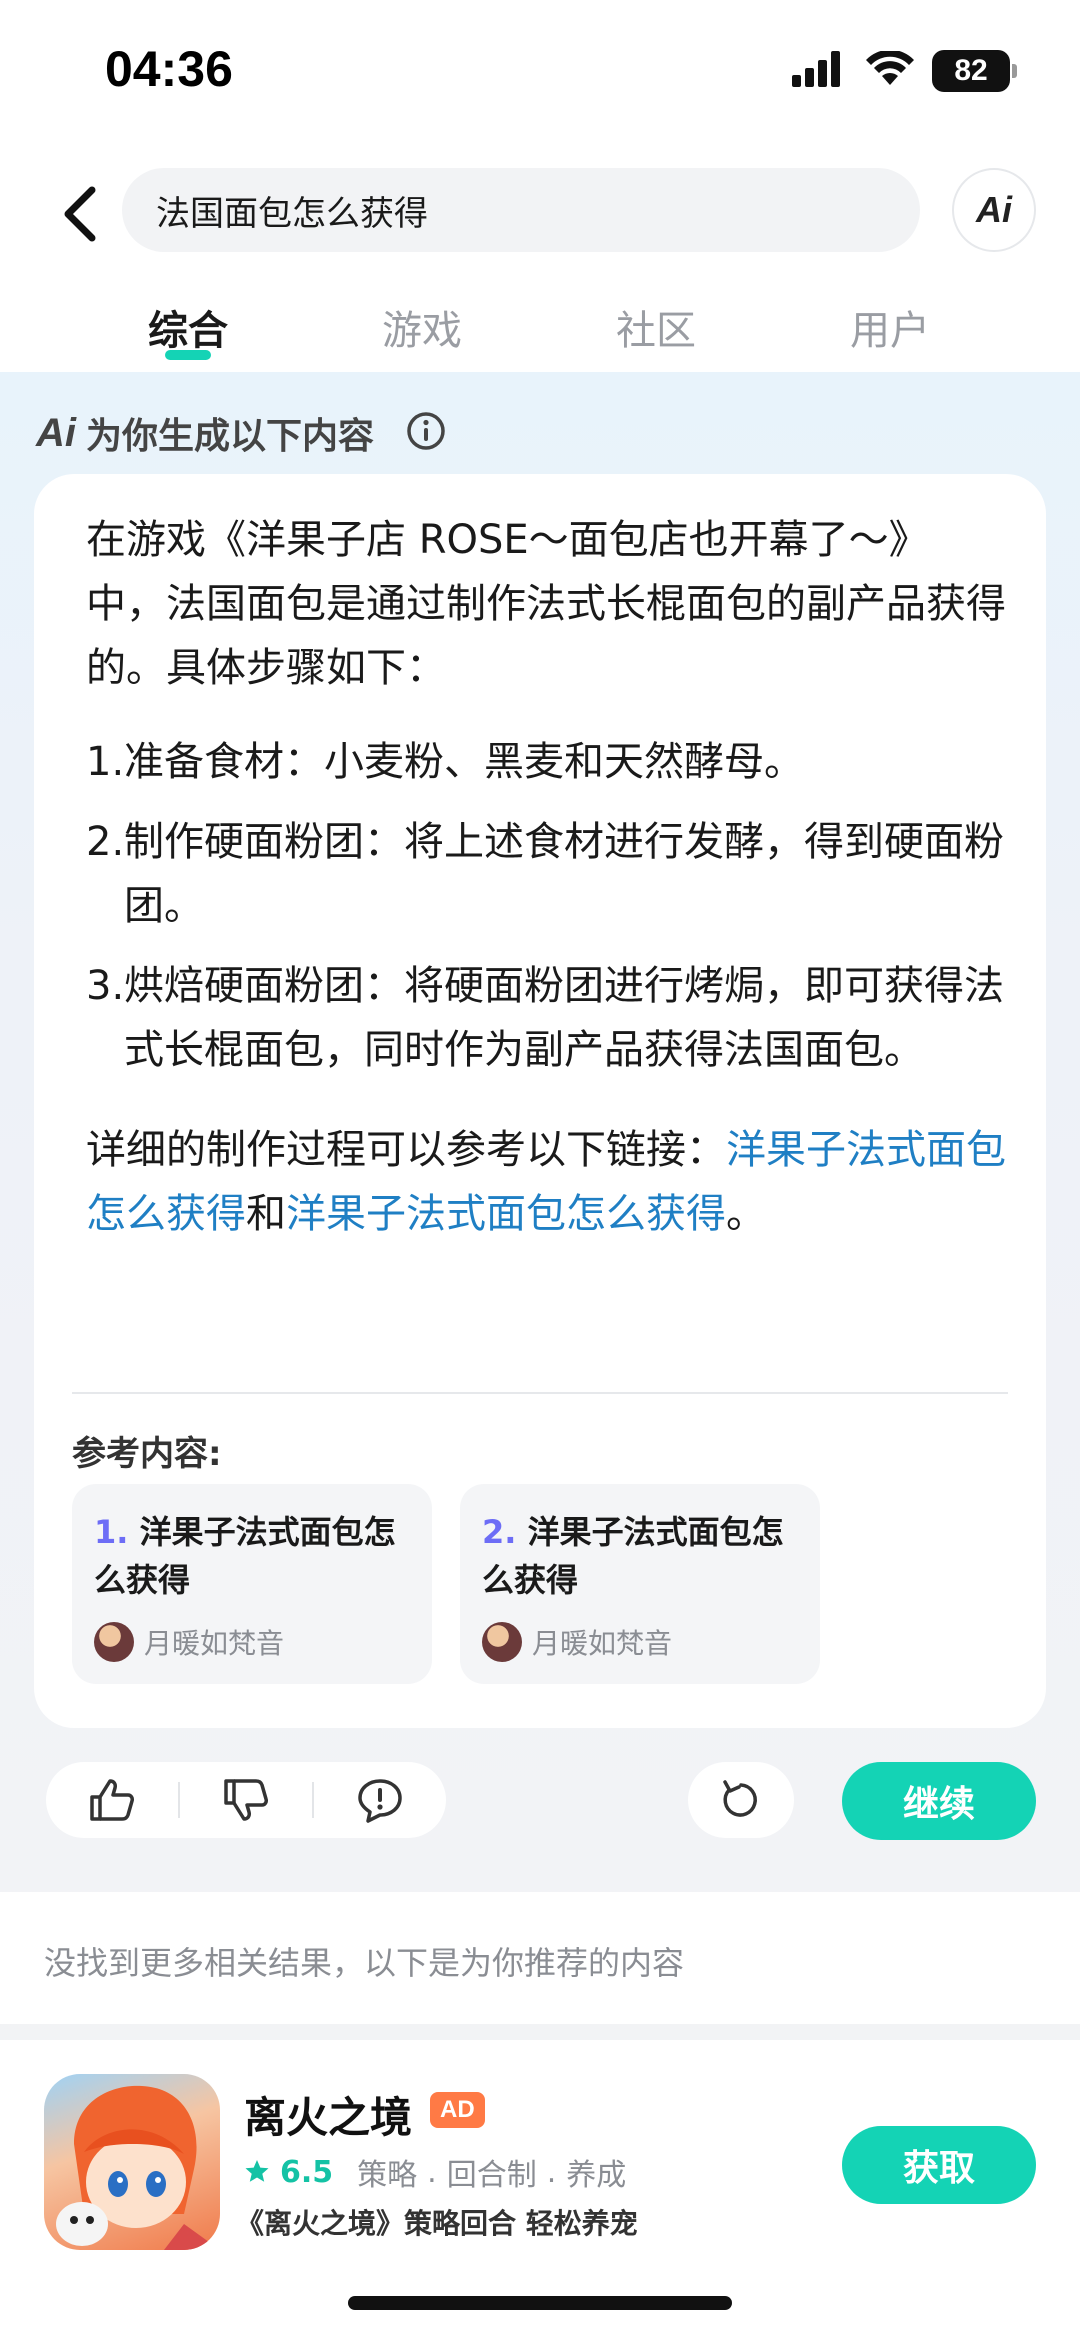 This screenshot has height=2337, width=1080. I want to click on feedback-bar, so click(246, 1800).